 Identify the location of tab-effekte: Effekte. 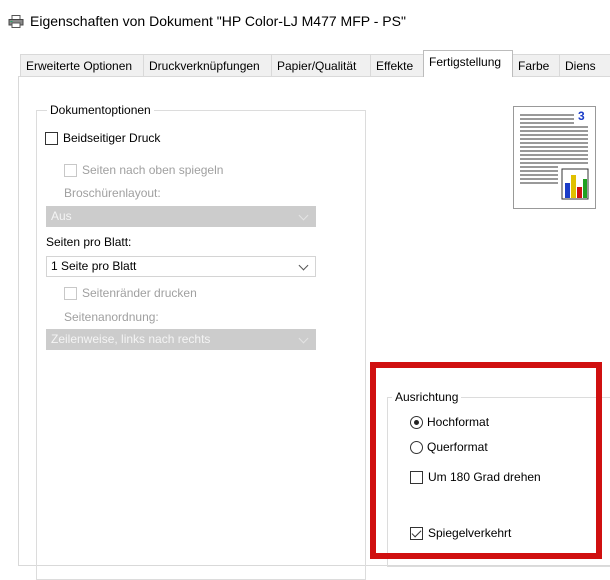
(397, 65).